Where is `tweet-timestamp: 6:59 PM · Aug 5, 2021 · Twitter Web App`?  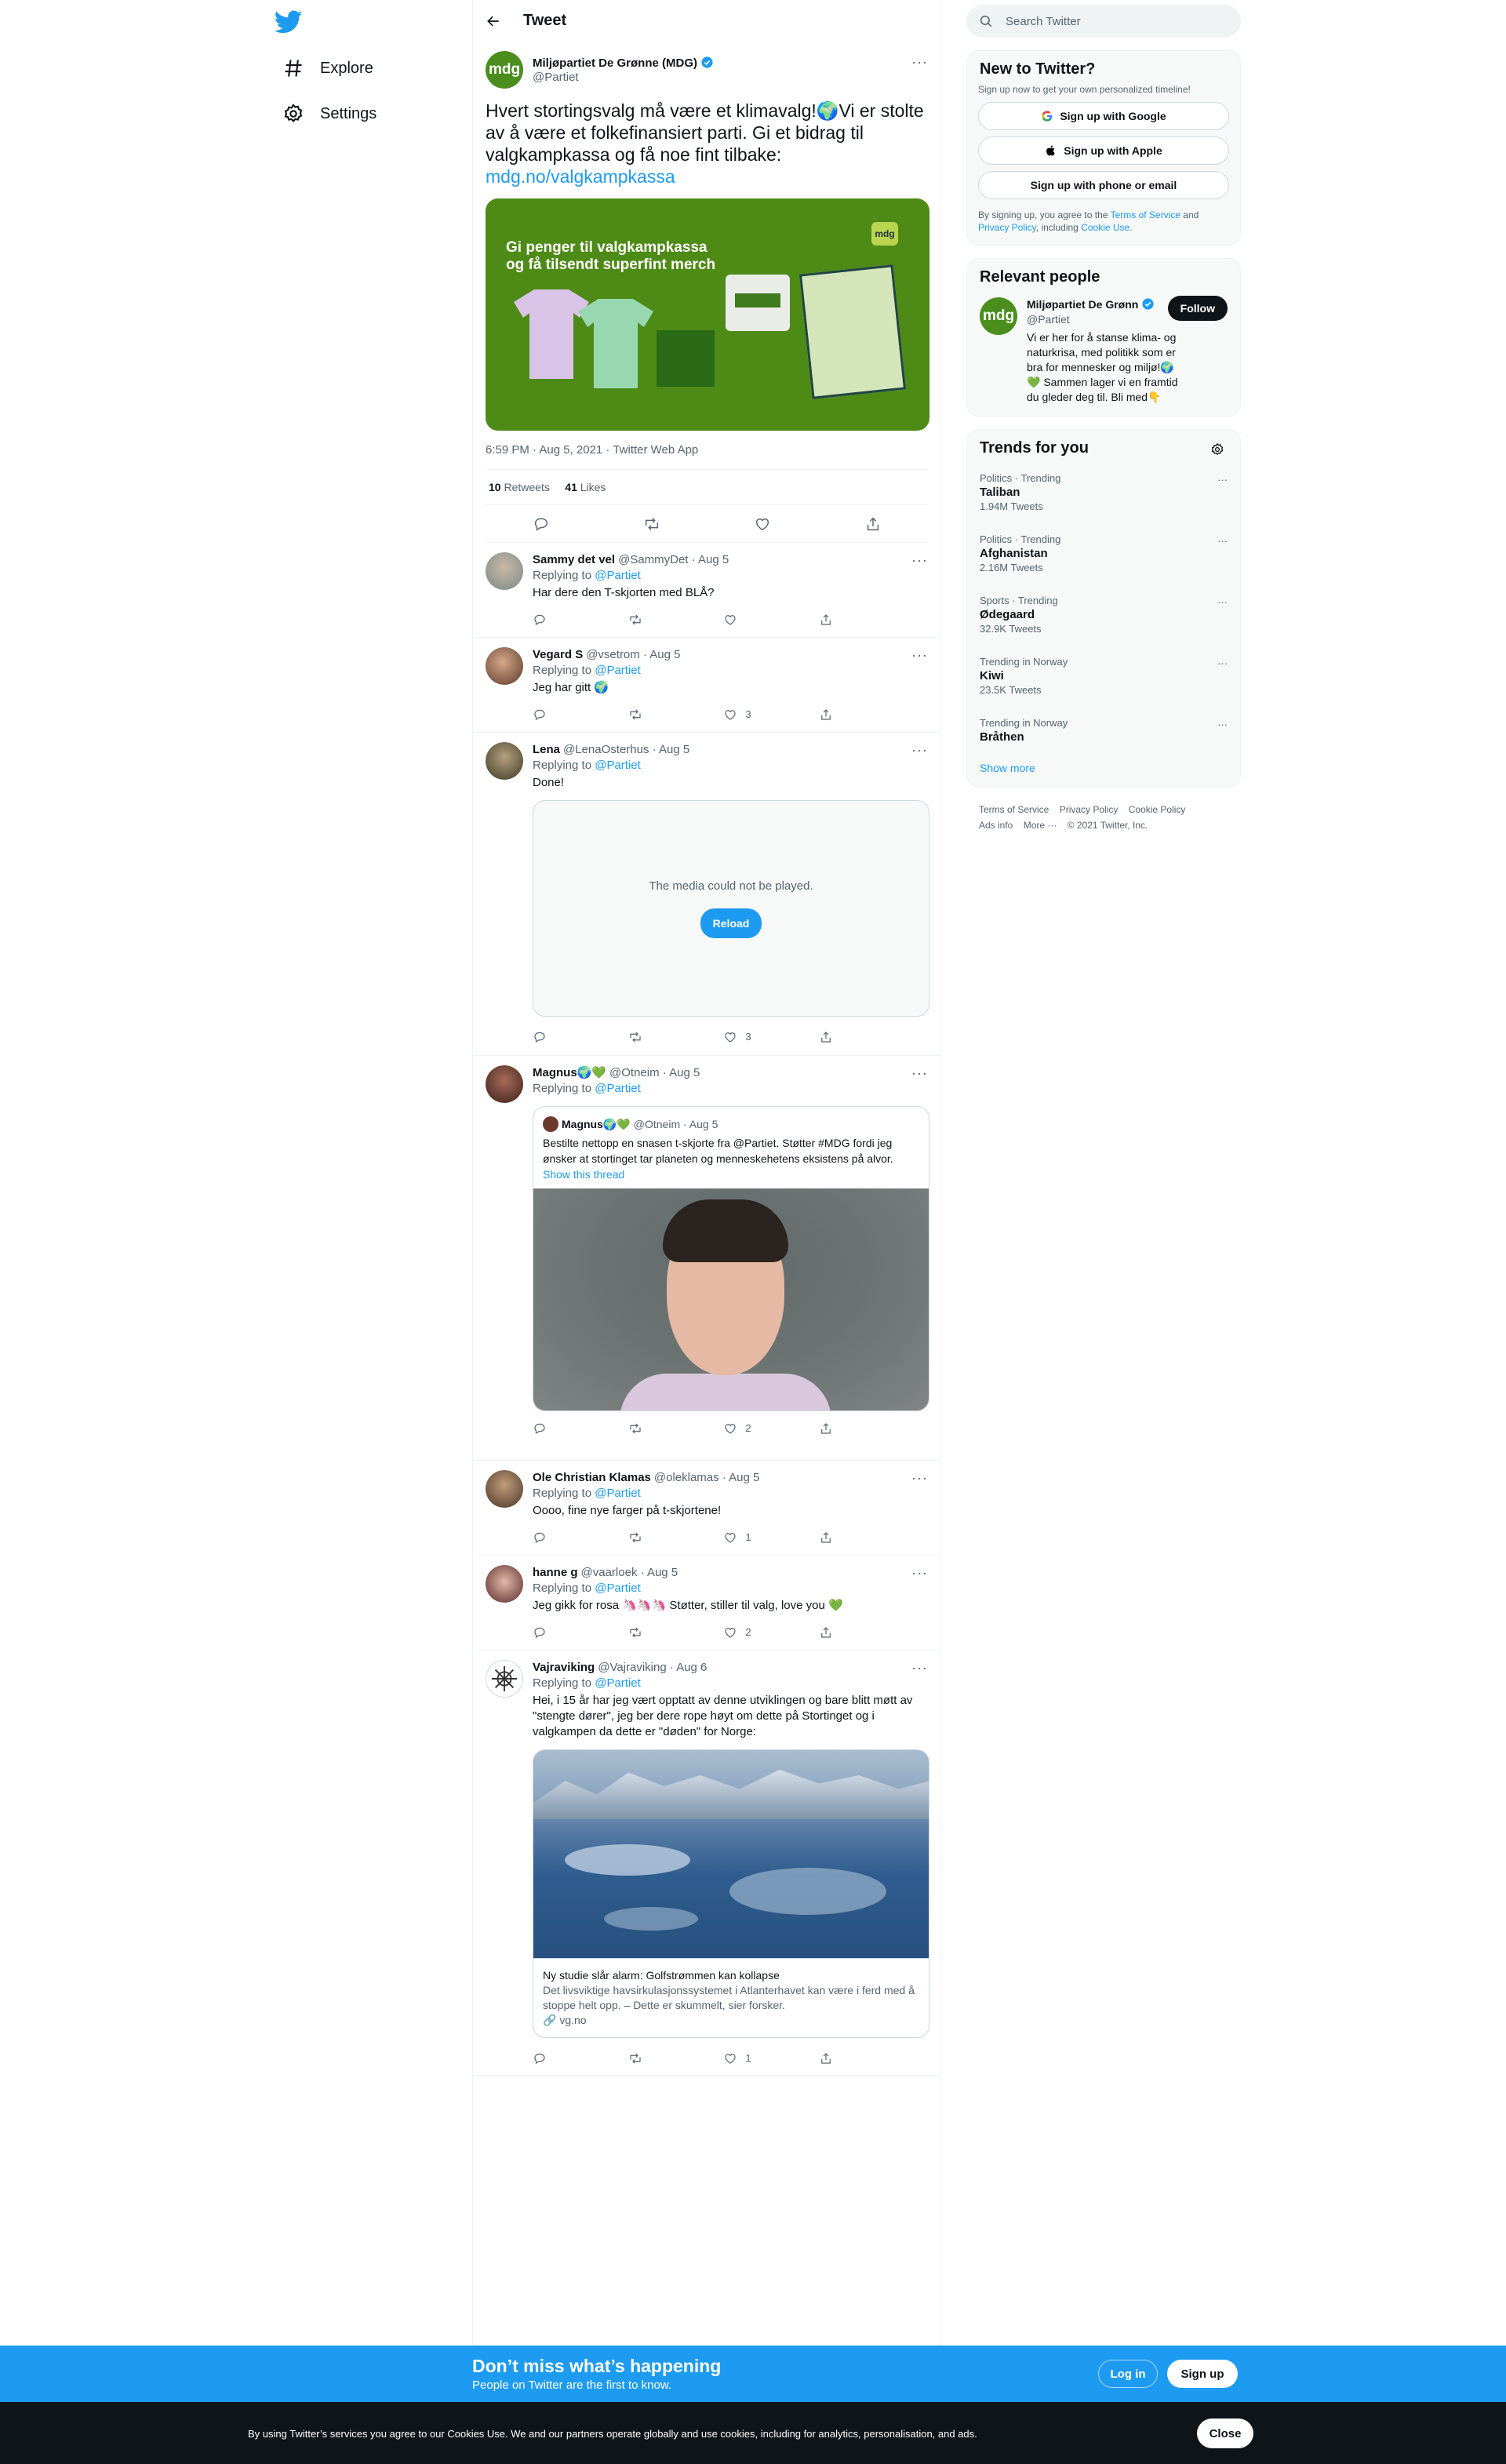 tweet-timestamp: 6:59 PM · Aug 5, 2021 · Twitter Web App is located at coordinates (707, 450).